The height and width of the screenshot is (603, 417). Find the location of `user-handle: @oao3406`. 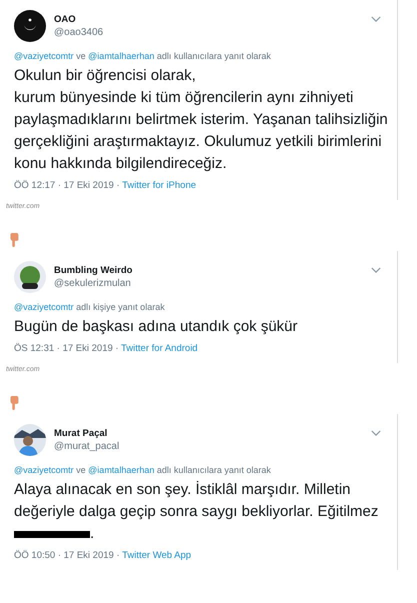

user-handle: @oao3406 is located at coordinates (212, 33).